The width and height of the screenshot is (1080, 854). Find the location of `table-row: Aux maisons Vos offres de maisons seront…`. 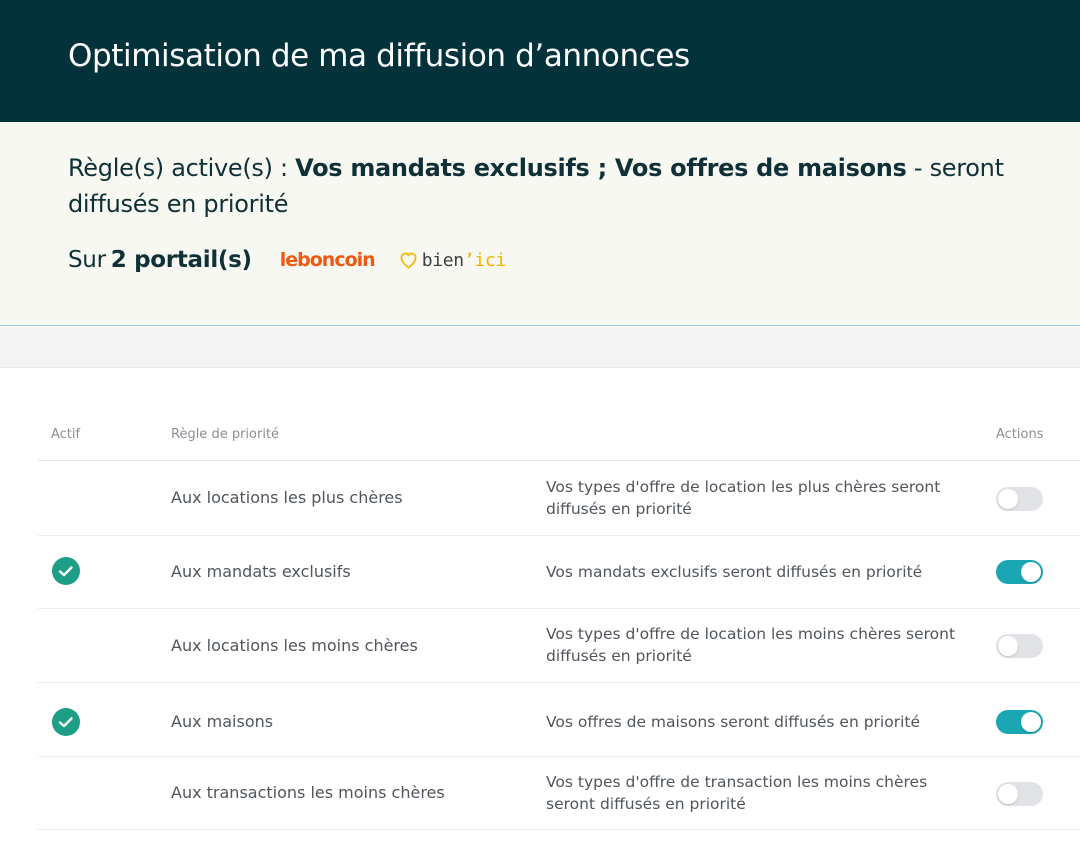

table-row: Aux maisons Vos offres de maisons seront… is located at coordinates (559, 720).